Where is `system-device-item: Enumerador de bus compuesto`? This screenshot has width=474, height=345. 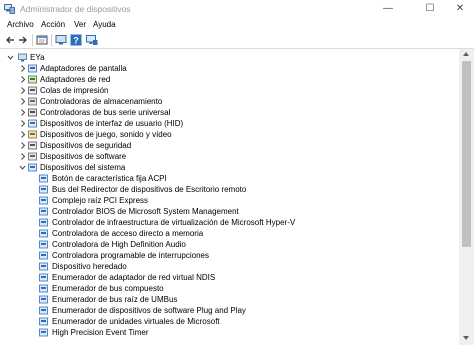
system-device-item: Enumerador de bus compuesto is located at coordinates (229, 288).